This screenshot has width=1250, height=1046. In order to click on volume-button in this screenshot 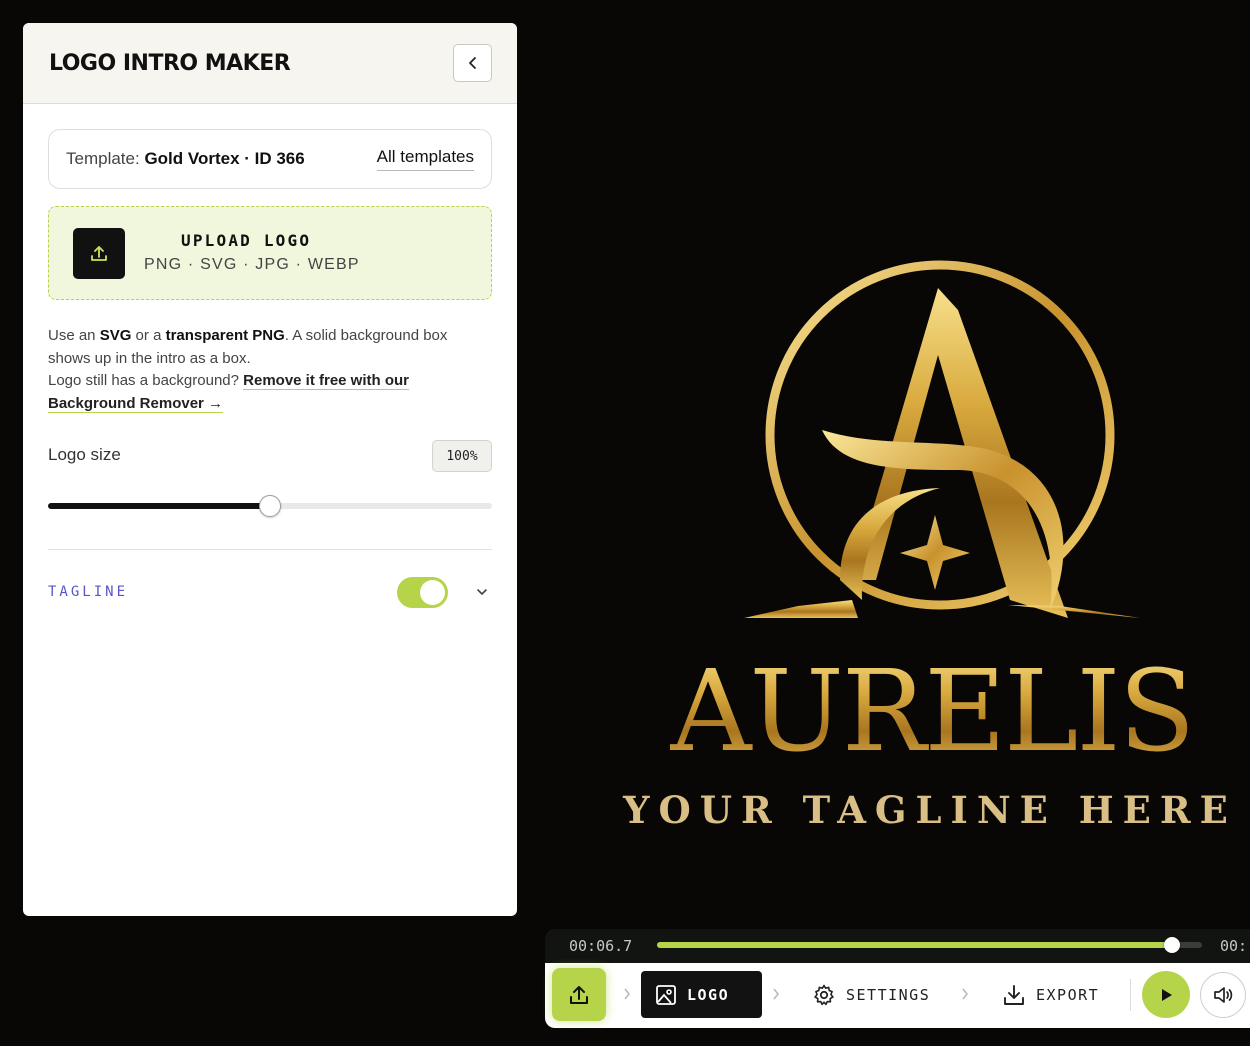, I will do `click(1223, 995)`.